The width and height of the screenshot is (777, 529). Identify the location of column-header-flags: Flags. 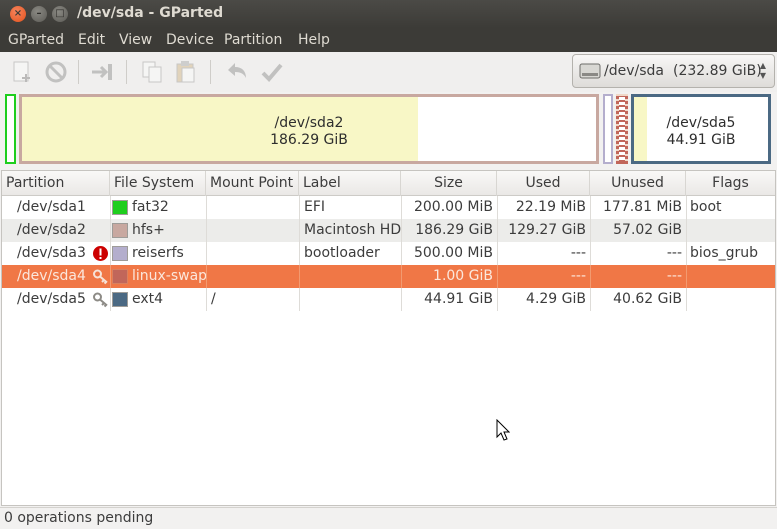
(730, 183).